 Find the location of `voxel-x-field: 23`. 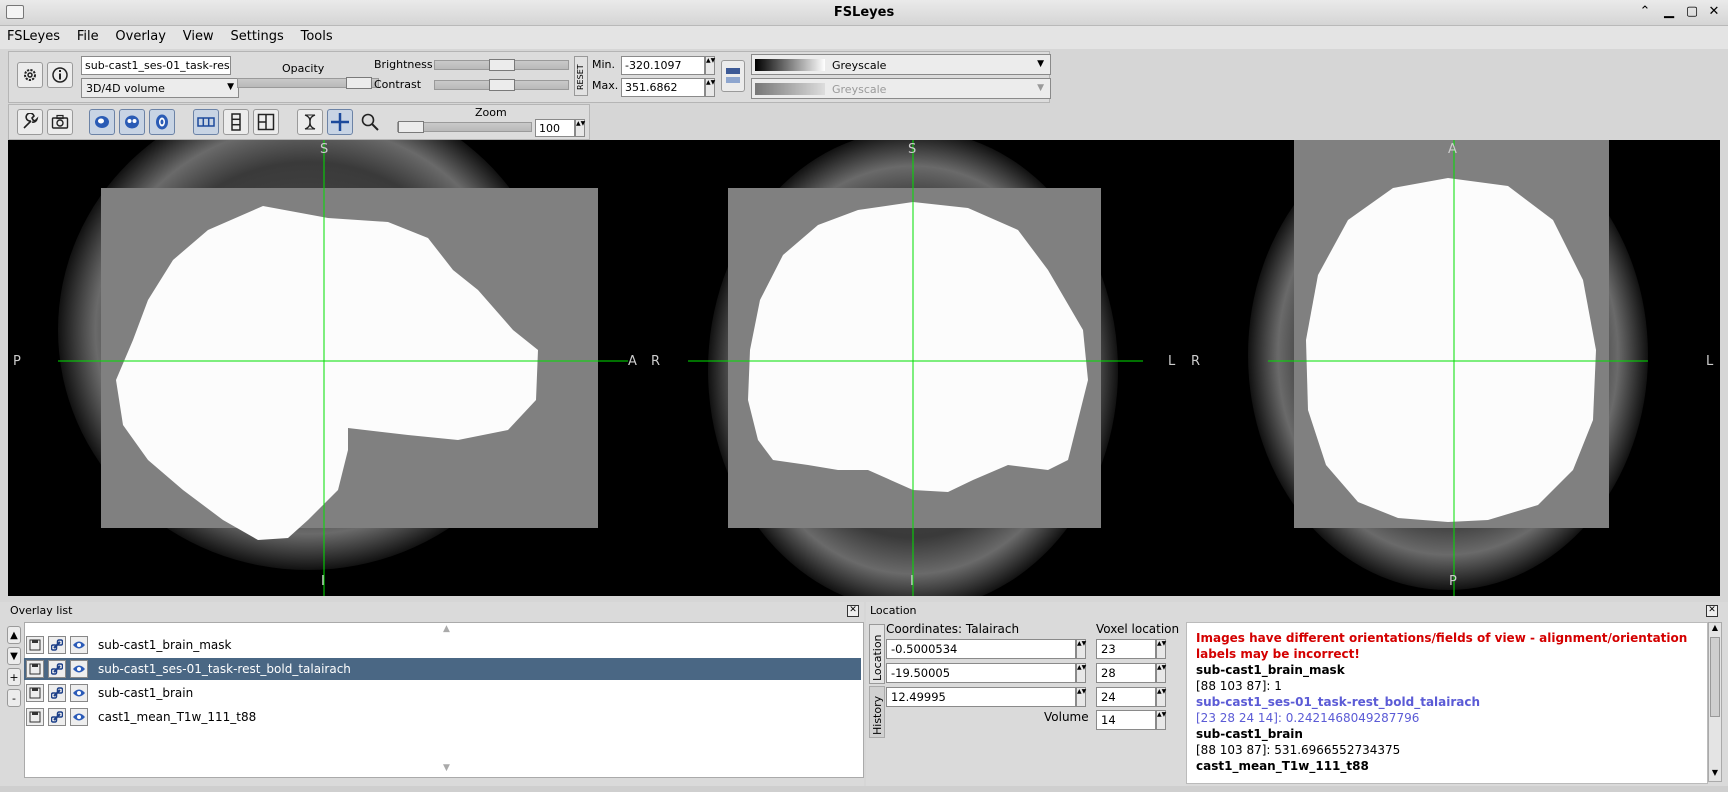

voxel-x-field: 23 is located at coordinates (1126, 649).